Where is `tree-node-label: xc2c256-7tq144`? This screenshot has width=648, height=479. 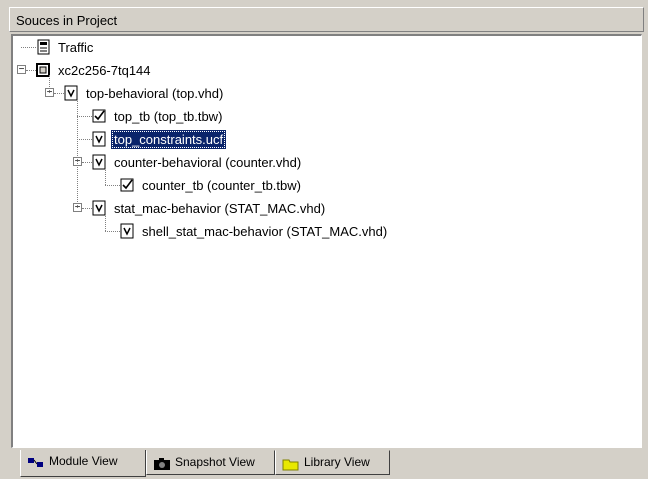 tree-node-label: xc2c256-7tq144 is located at coordinates (104, 70).